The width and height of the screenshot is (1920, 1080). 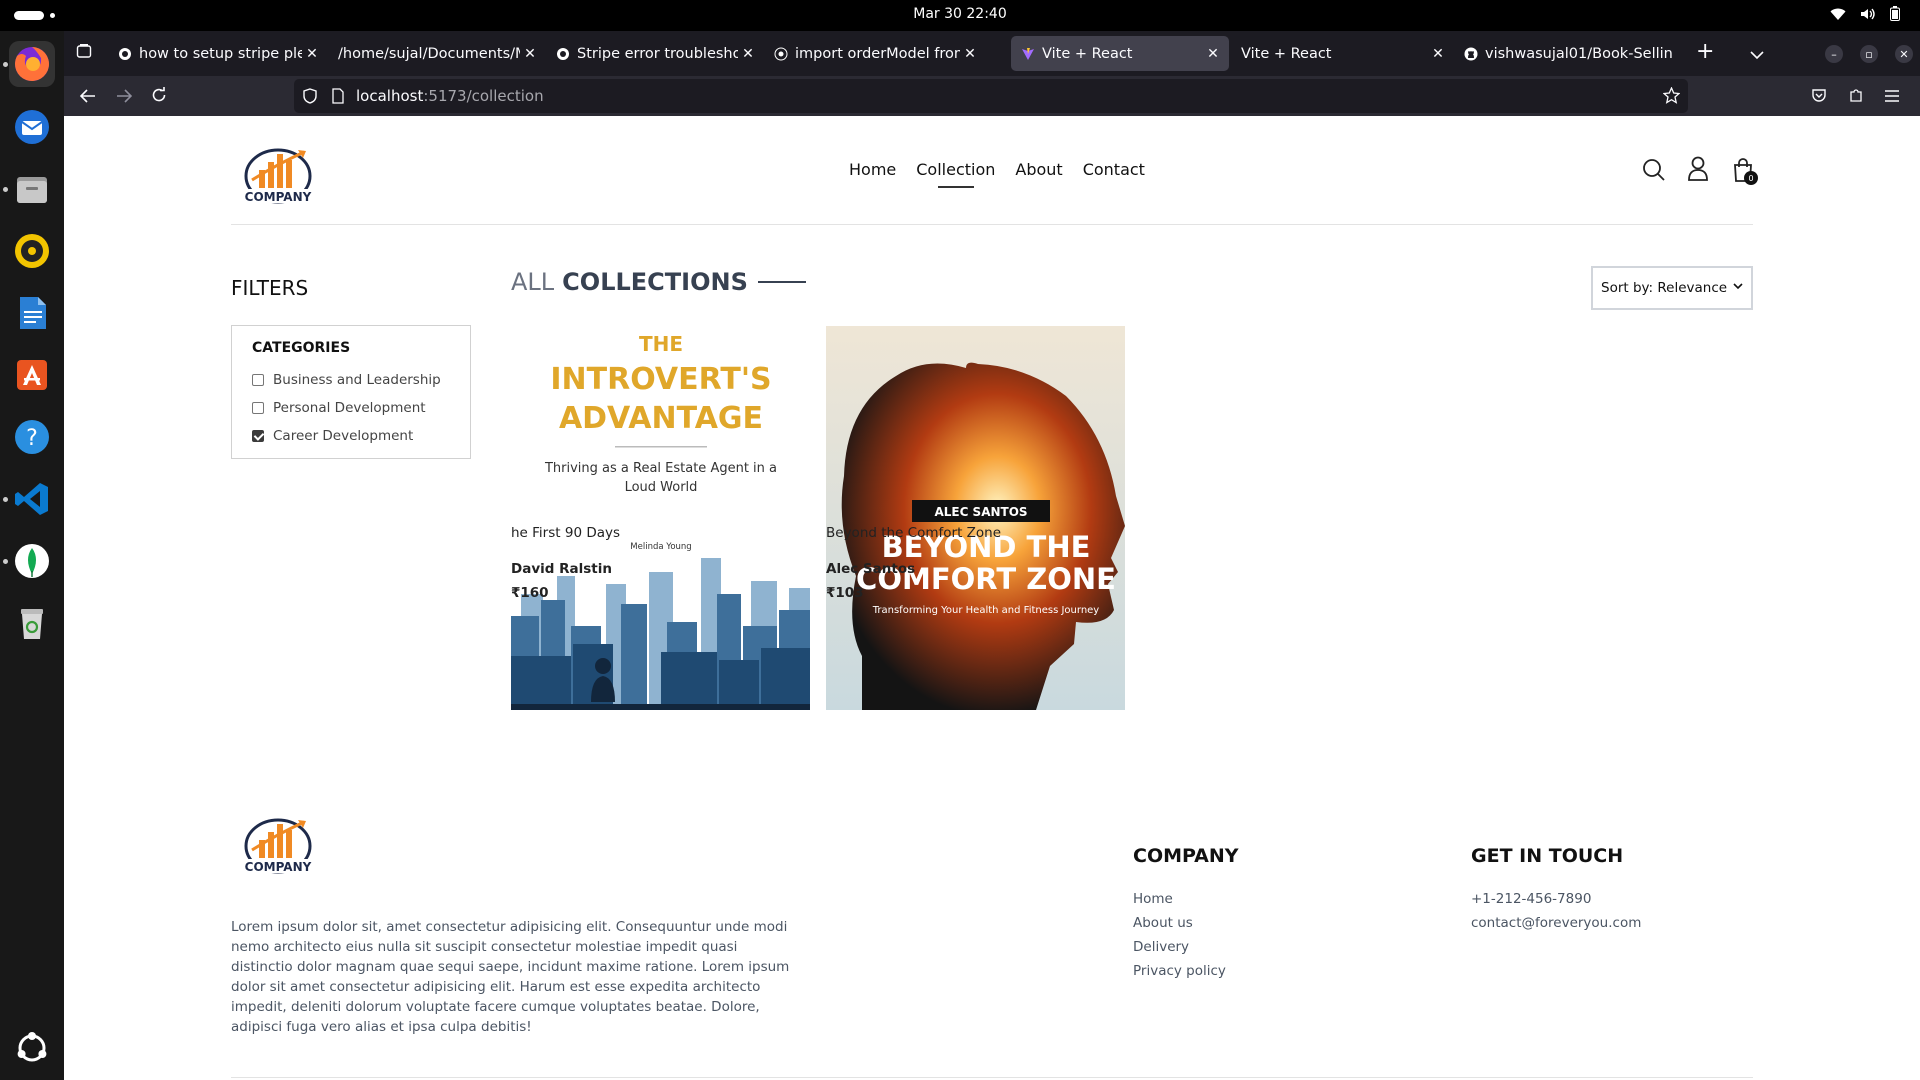 What do you see at coordinates (561, 569) in the screenshot?
I see `product-author: David Ralstin` at bounding box center [561, 569].